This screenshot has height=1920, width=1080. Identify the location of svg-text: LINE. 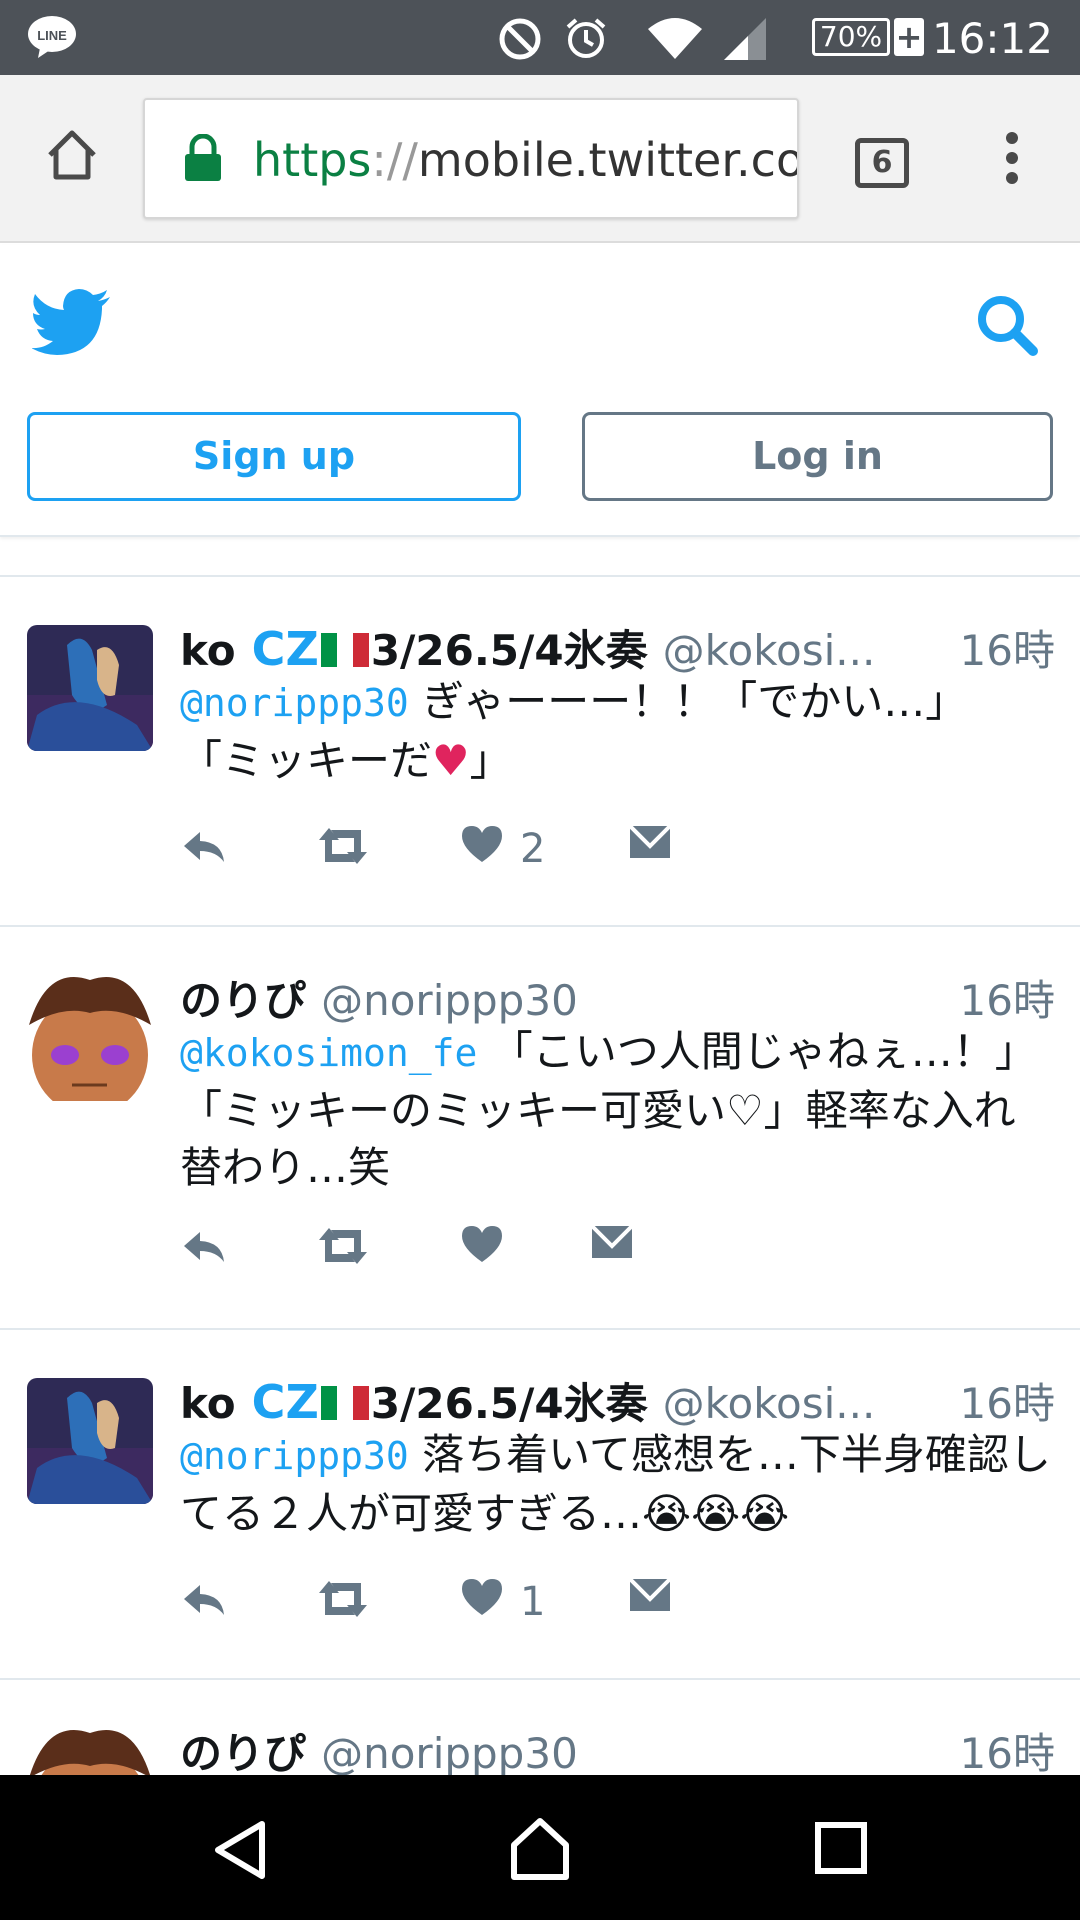
(52, 35).